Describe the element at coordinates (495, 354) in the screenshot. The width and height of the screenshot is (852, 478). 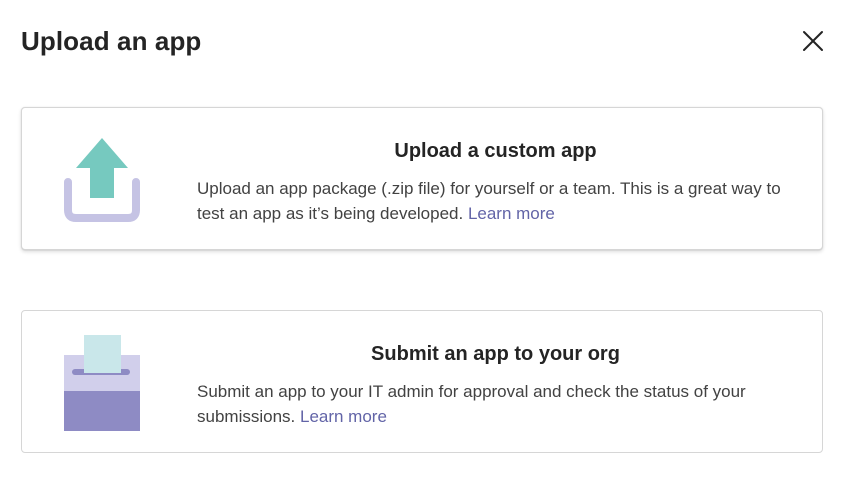
I see `submit-app-to-org-title: Submit an app to your org` at that location.